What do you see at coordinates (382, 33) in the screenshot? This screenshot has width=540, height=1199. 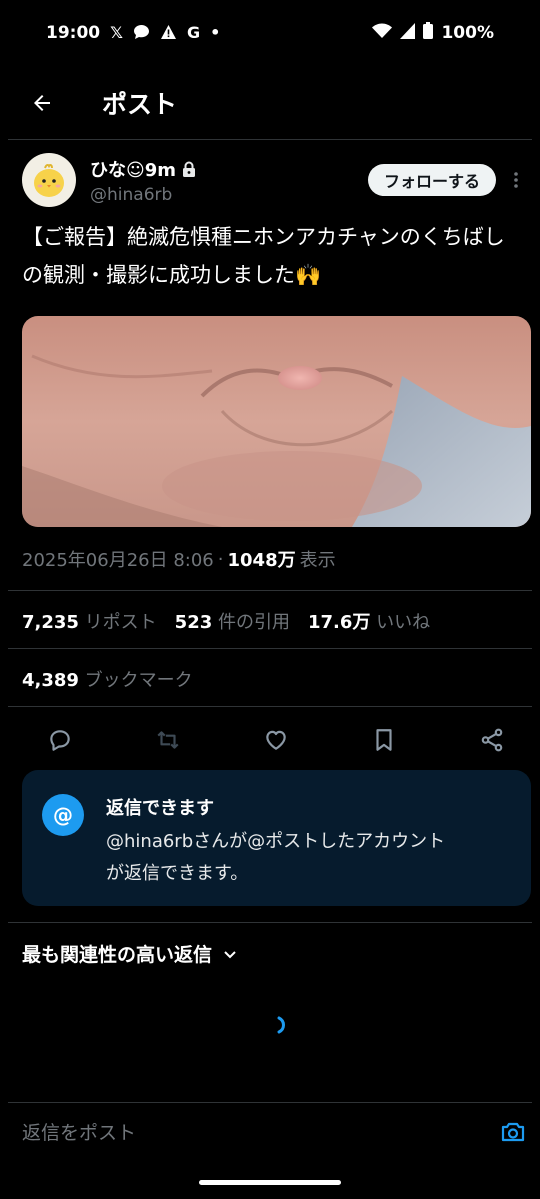 I see `wifi-icon` at bounding box center [382, 33].